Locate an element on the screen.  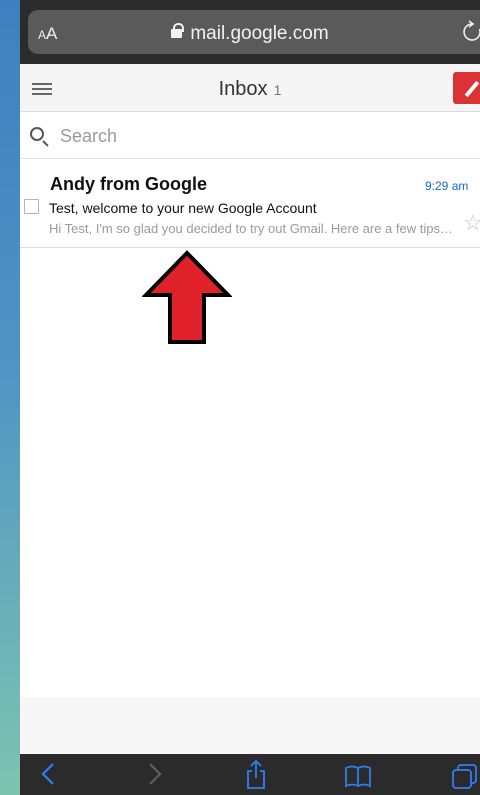
browser-toolbar is located at coordinates (250, 774).